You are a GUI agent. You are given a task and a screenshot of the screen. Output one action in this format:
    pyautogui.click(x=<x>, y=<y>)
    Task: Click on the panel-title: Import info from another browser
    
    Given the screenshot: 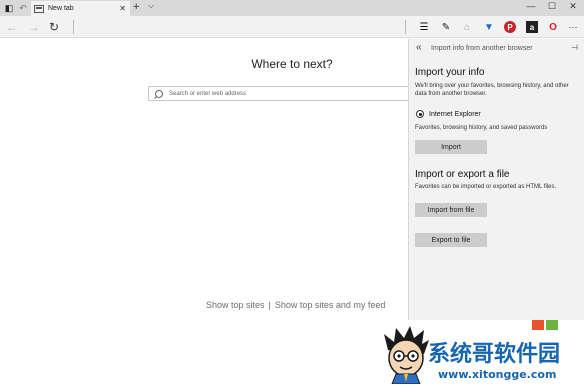 What is the action you would take?
    pyautogui.click(x=482, y=48)
    